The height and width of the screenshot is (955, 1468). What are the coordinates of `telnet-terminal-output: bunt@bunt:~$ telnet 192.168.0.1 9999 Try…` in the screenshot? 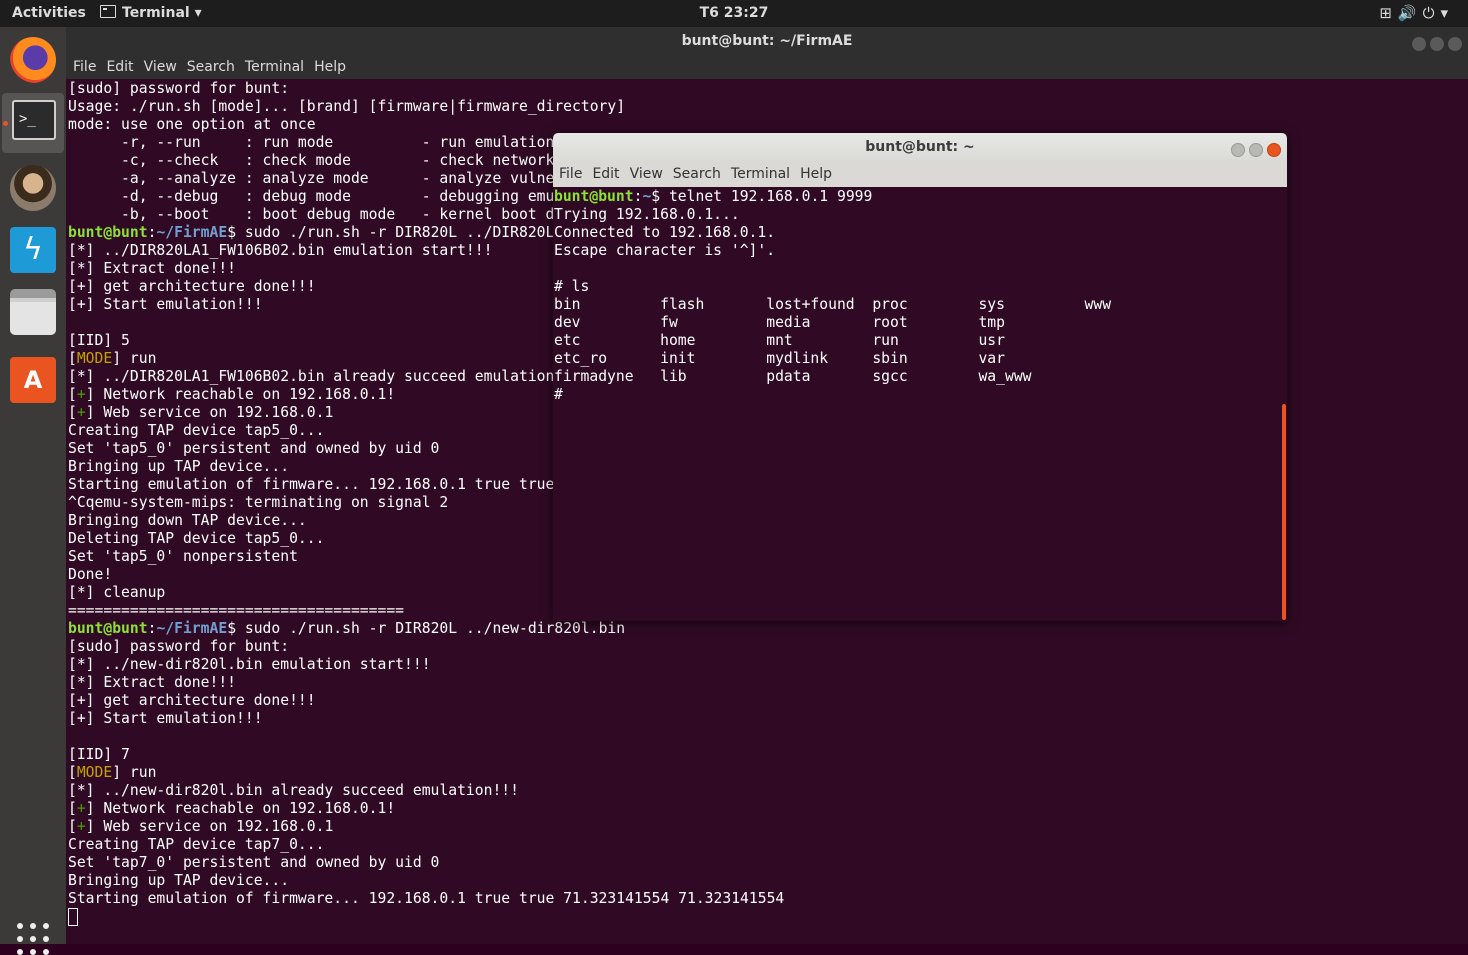 It's located at (916, 296).